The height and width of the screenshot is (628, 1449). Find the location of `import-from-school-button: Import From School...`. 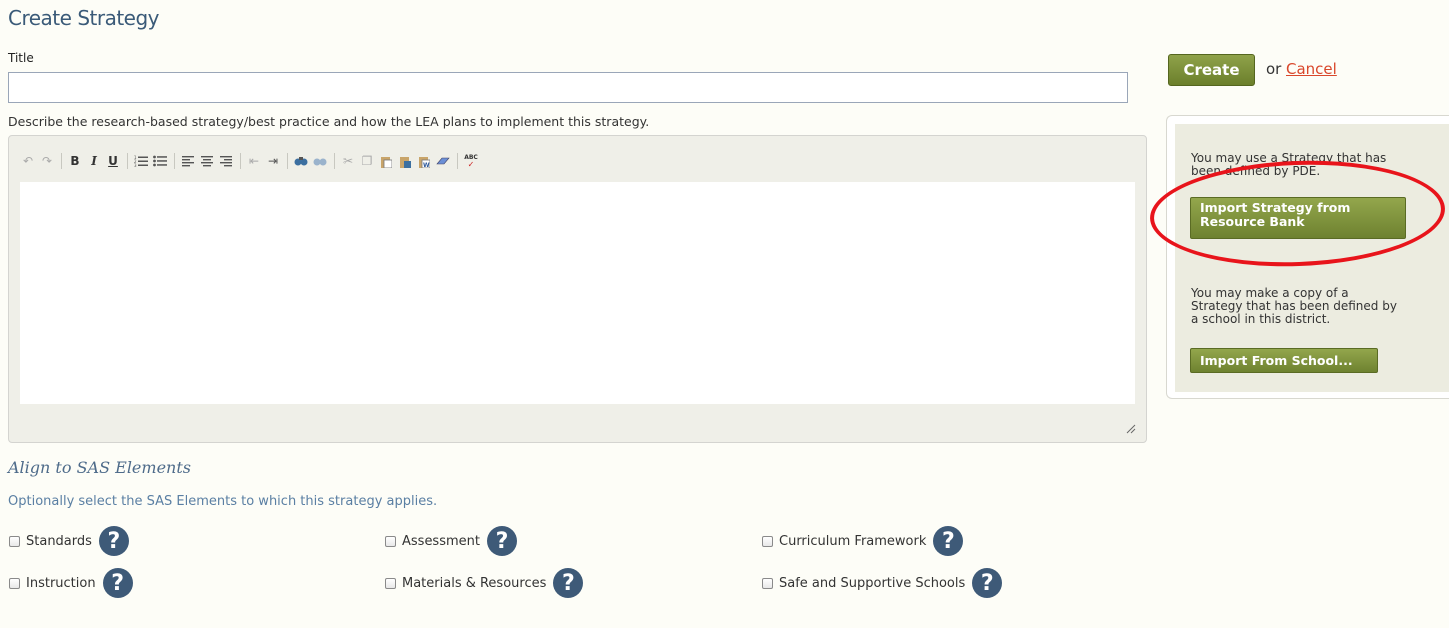

import-from-school-button: Import From School... is located at coordinates (1284, 360).